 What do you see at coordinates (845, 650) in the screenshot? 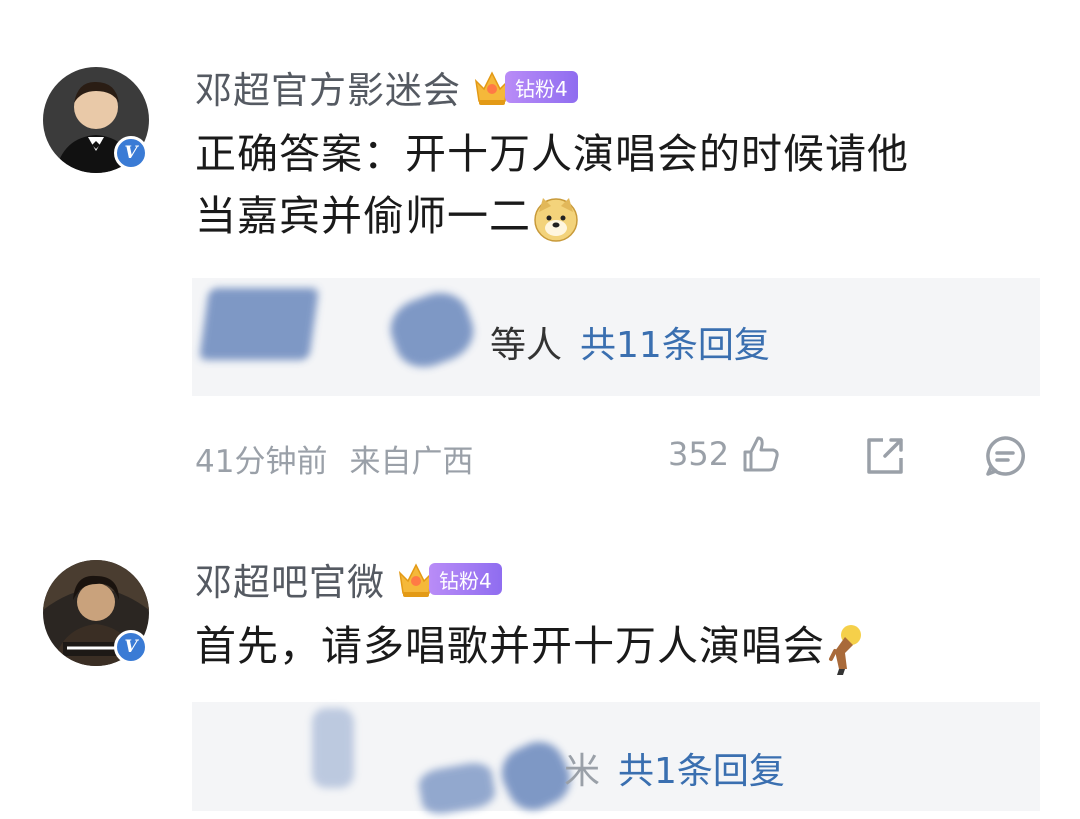
I see `bow-emoji-icon` at bounding box center [845, 650].